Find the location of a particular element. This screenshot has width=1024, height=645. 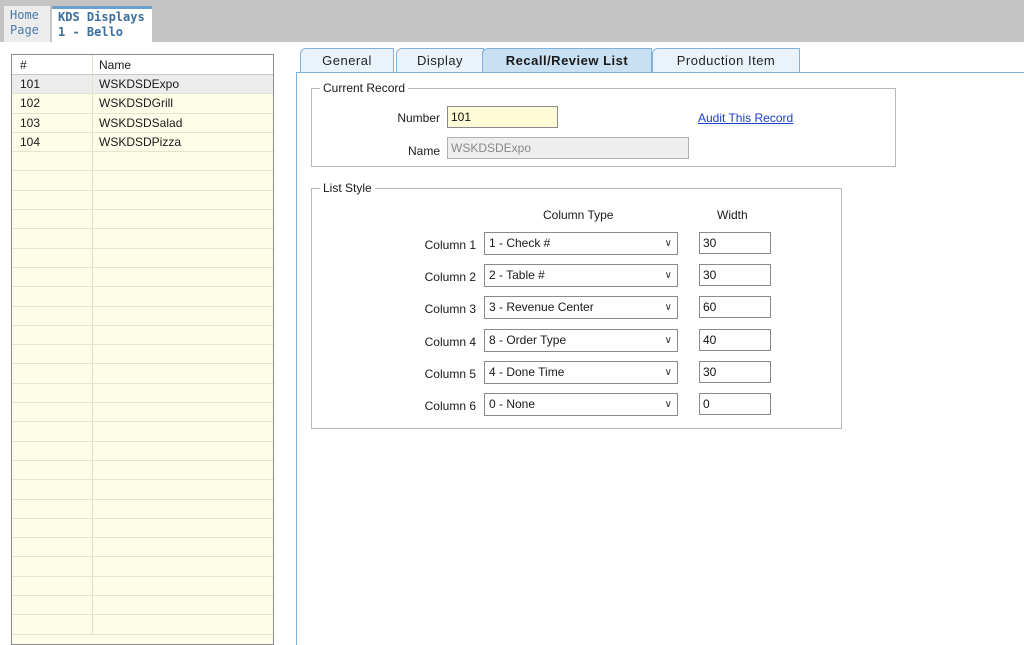

name-label: Name is located at coordinates (423, 151).